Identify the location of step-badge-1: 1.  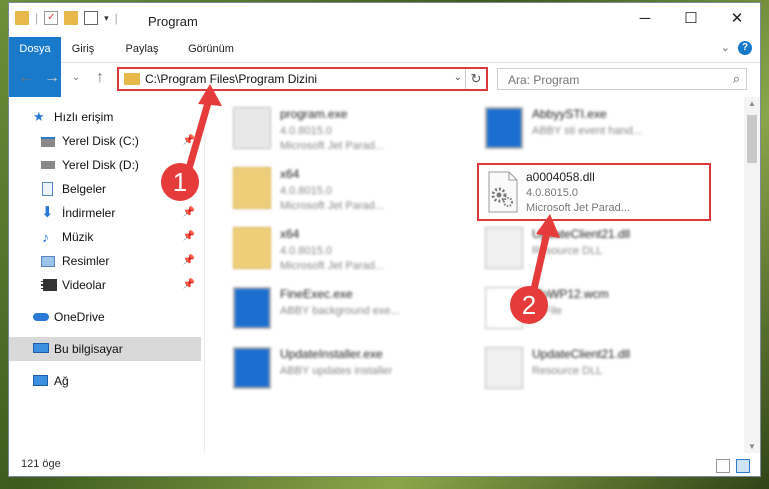
(180, 182).